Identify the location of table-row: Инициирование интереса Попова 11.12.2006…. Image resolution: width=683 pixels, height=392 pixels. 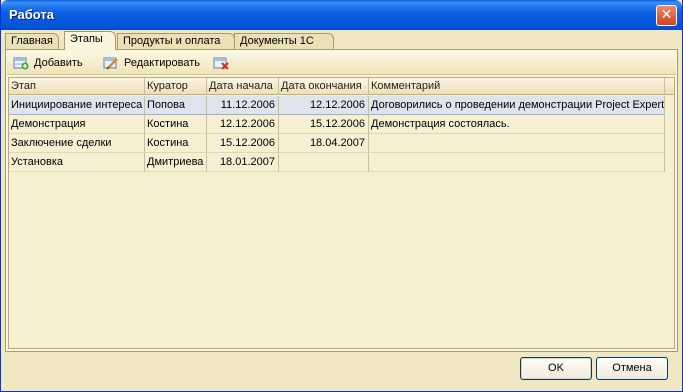
(337, 105).